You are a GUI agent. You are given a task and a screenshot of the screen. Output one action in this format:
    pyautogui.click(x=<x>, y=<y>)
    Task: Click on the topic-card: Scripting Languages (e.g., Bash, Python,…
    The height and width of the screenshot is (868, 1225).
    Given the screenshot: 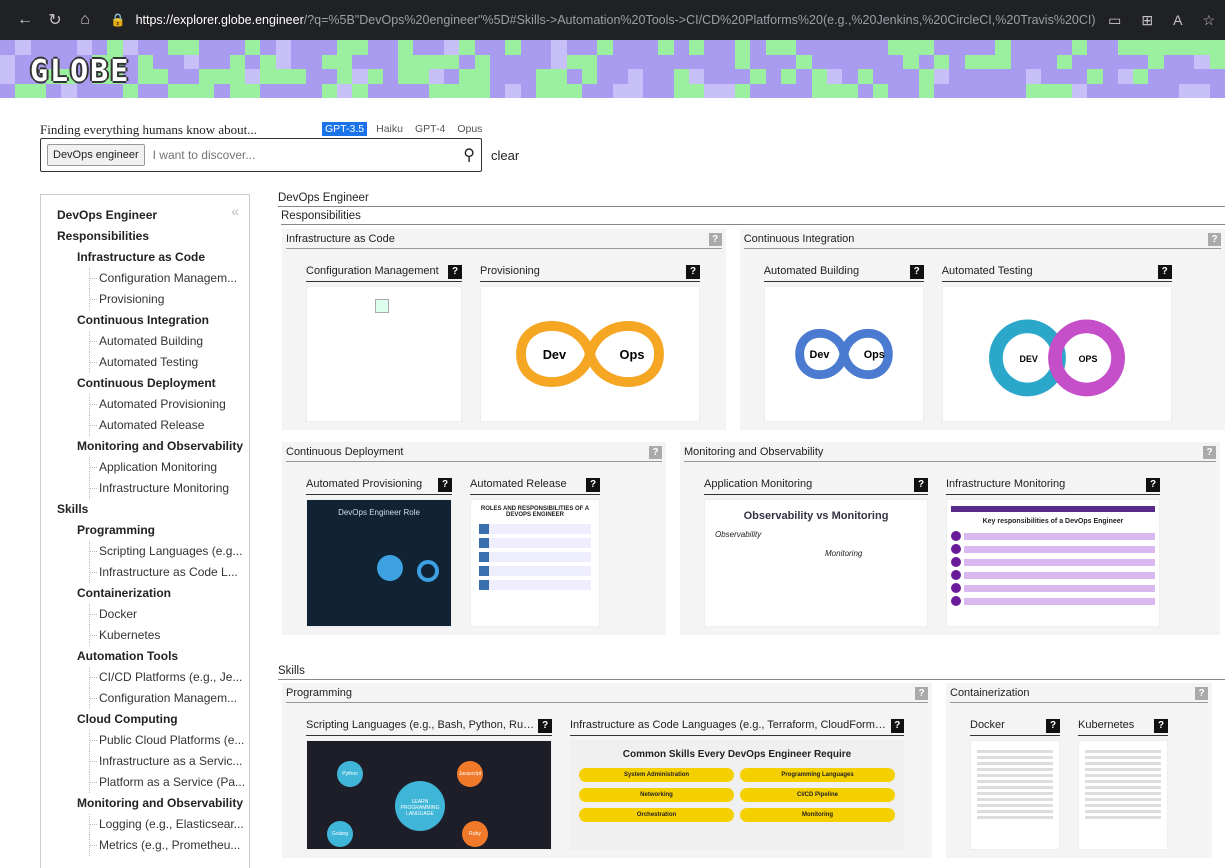 What is the action you would take?
    pyautogui.click(x=429, y=784)
    